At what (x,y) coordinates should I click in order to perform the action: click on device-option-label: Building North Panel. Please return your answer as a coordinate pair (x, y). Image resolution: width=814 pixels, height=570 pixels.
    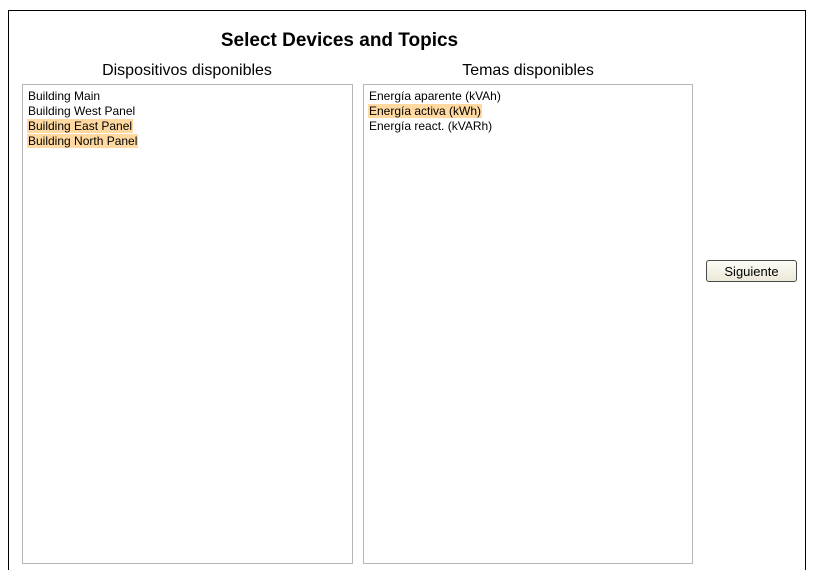
    Looking at the image, I should click on (83, 141).